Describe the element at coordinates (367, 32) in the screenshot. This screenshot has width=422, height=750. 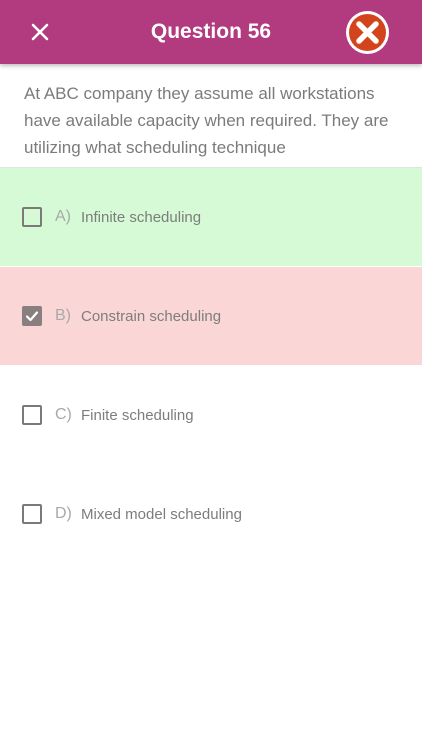
I see `wrong-answer-icon` at that location.